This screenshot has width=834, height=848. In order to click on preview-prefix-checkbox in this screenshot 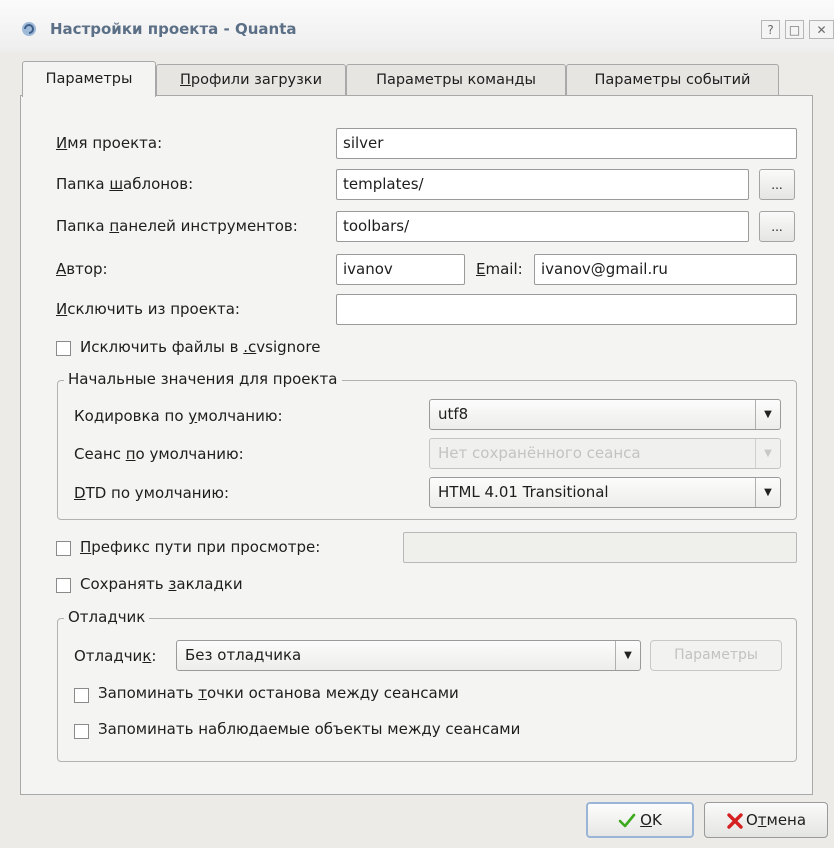, I will do `click(63, 548)`.